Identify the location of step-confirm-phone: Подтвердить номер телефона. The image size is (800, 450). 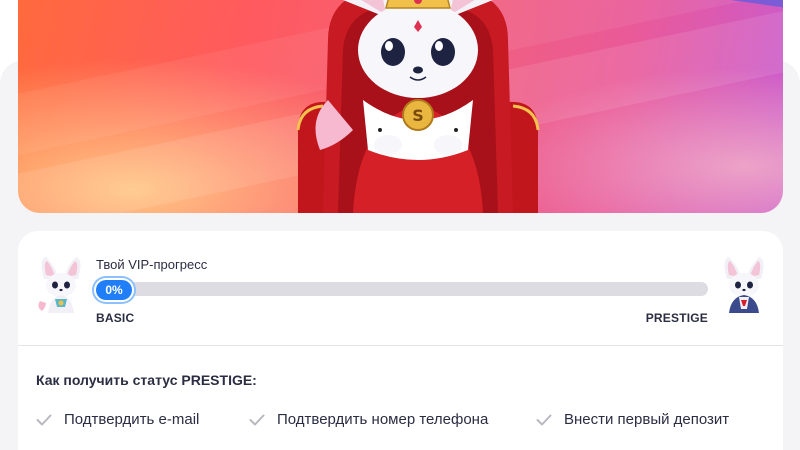
(368, 419).